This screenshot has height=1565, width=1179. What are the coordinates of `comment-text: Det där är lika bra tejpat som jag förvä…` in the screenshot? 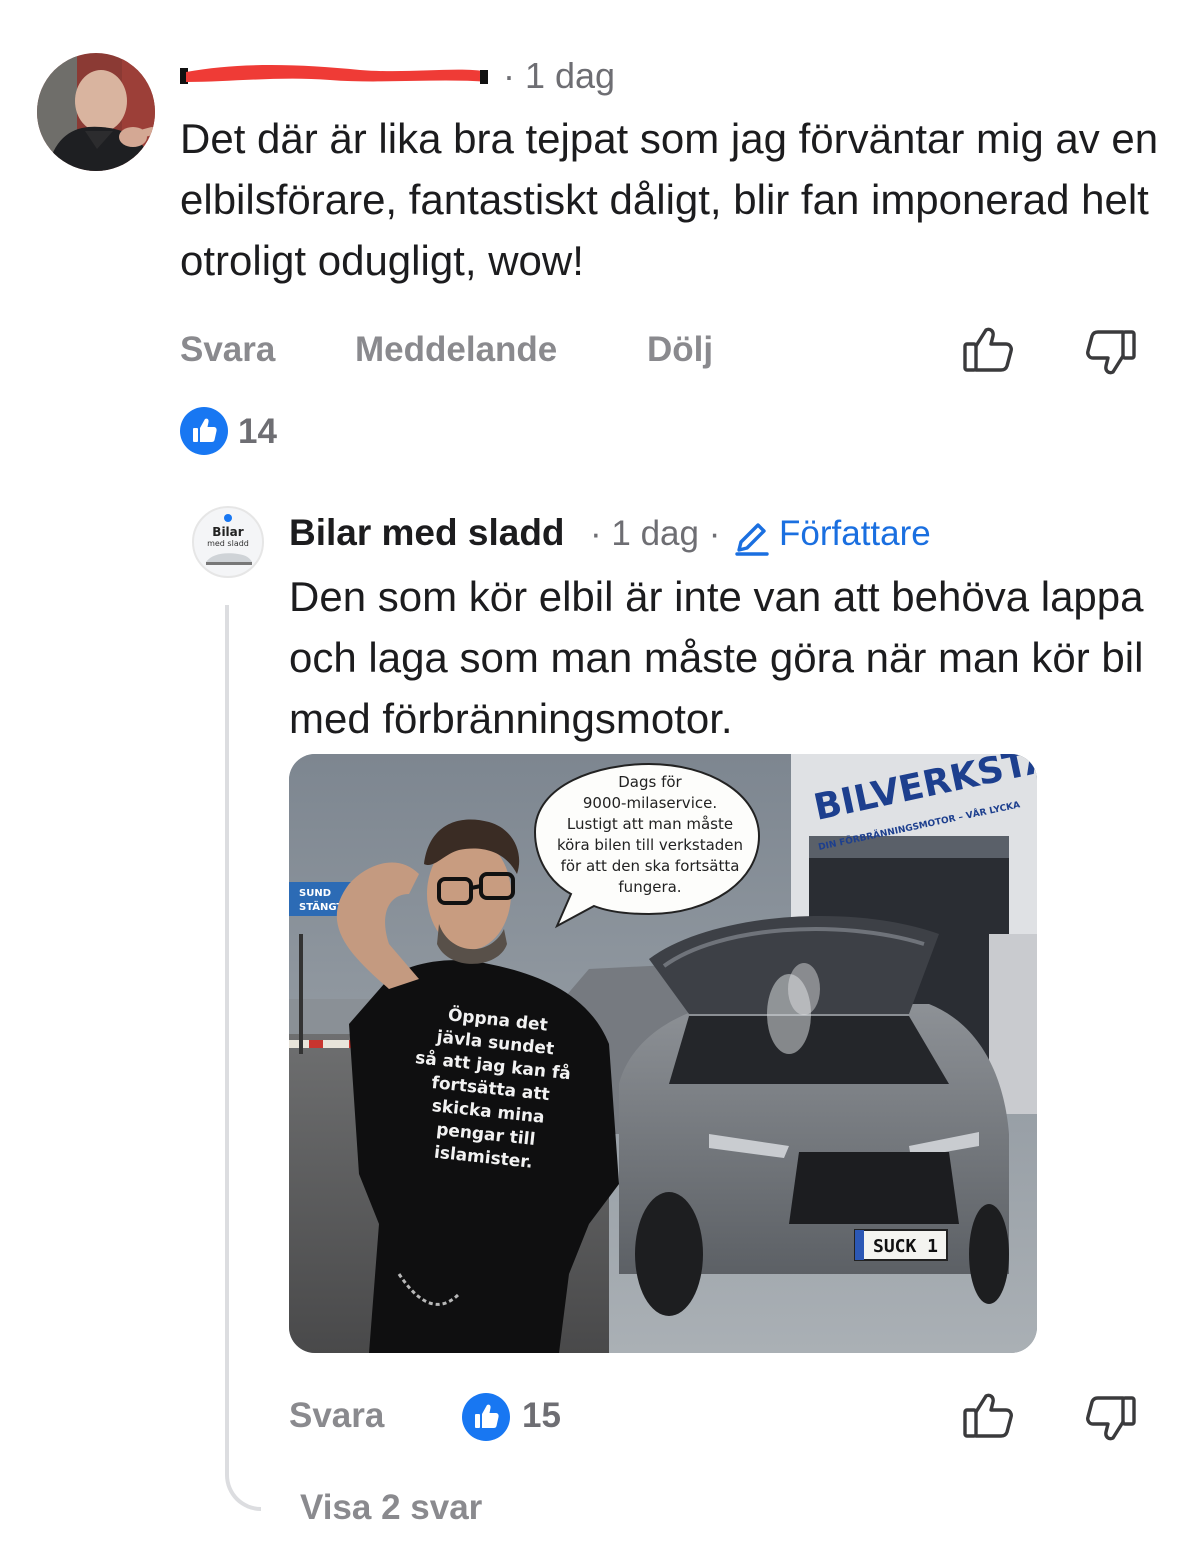 It's located at (669, 199).